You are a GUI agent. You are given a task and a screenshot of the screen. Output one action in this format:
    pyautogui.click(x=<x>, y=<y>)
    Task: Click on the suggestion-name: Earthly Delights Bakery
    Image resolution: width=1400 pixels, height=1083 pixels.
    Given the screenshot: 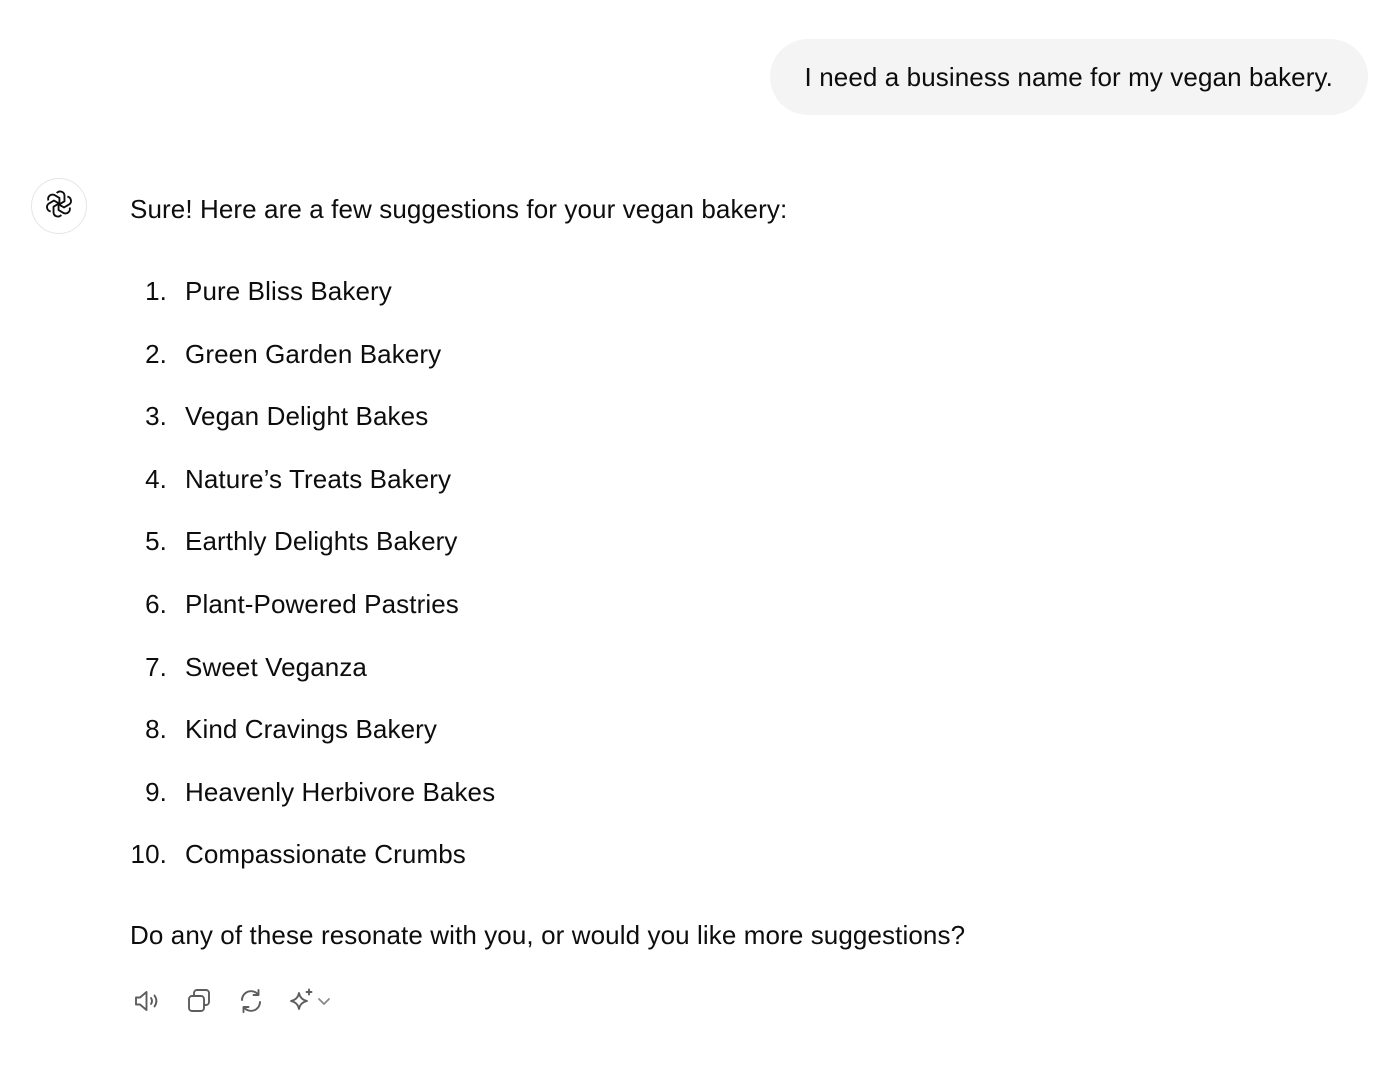 What is the action you would take?
    pyautogui.click(x=321, y=541)
    